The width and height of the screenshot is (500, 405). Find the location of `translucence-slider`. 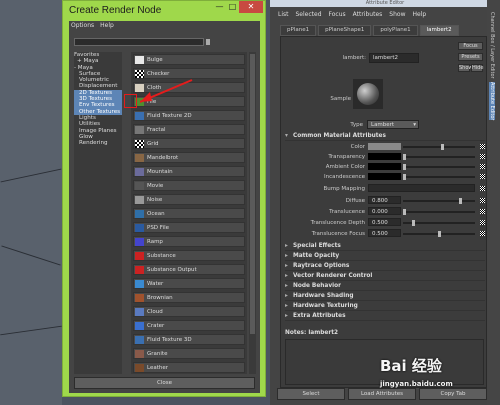

translucence-slider is located at coordinates (439, 212).